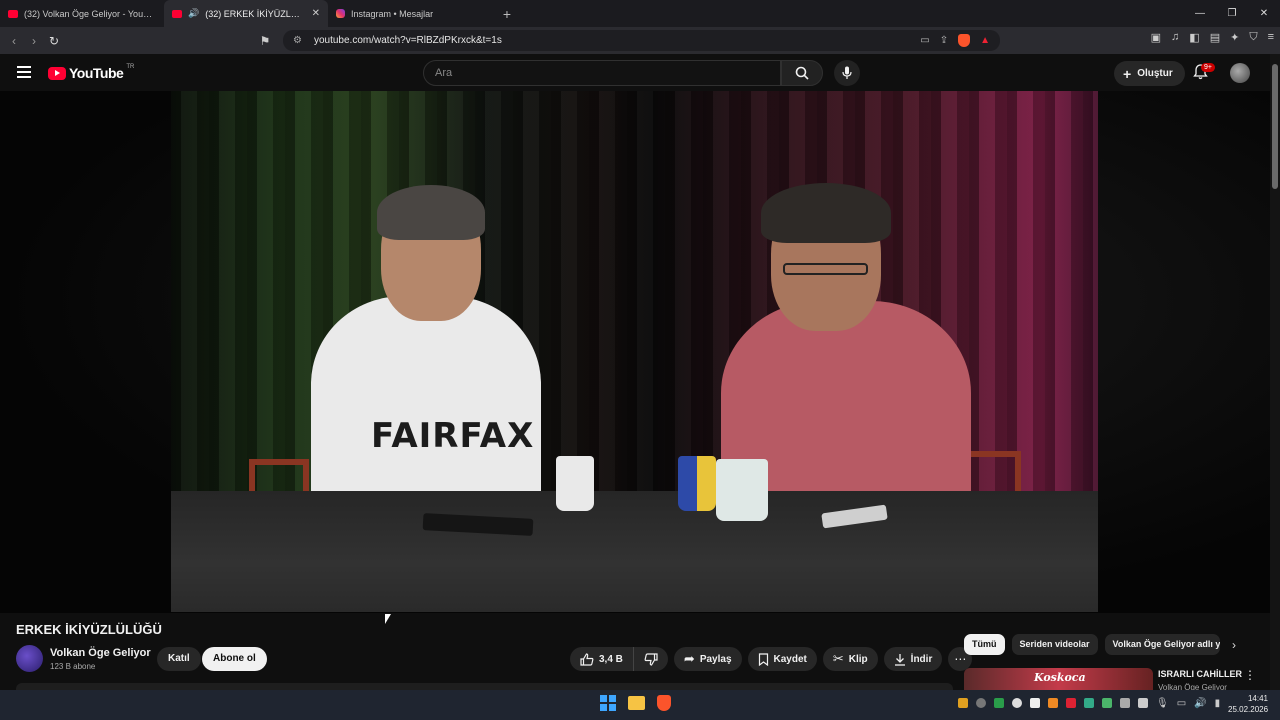  What do you see at coordinates (1253, 37) in the screenshot?
I see `vpn-icon: ⛉` at bounding box center [1253, 37].